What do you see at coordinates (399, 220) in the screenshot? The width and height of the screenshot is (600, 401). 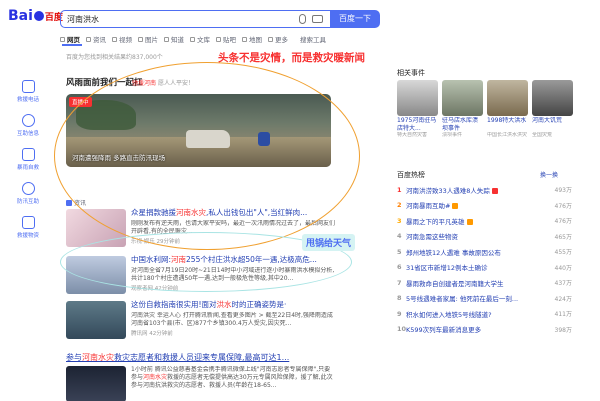 I see `hot-rank: 3` at bounding box center [399, 220].